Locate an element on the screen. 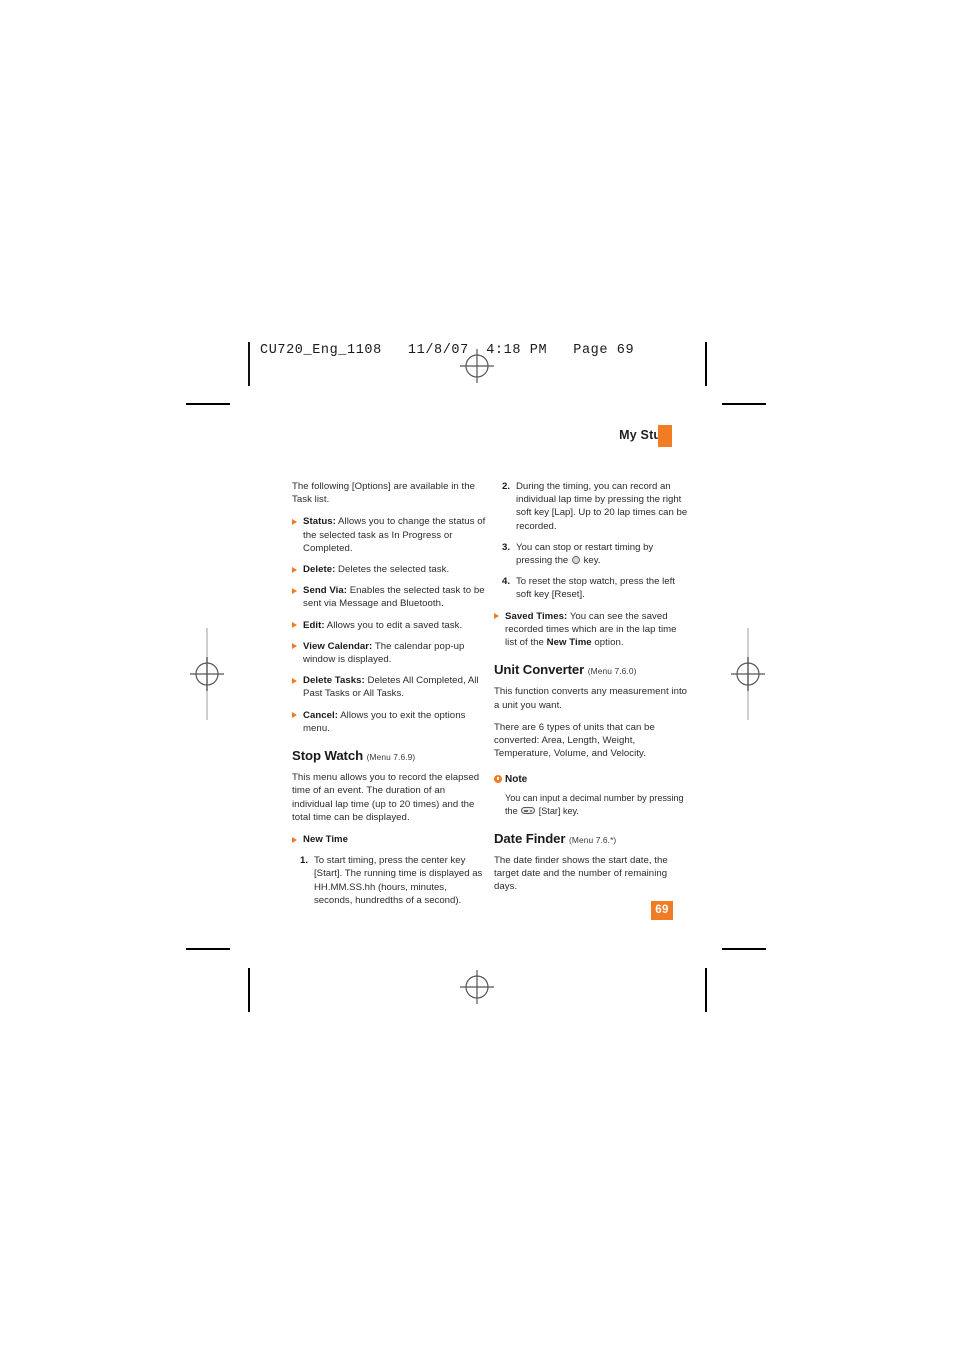  option-desc: Deletes the selected task. is located at coordinates (392, 570).